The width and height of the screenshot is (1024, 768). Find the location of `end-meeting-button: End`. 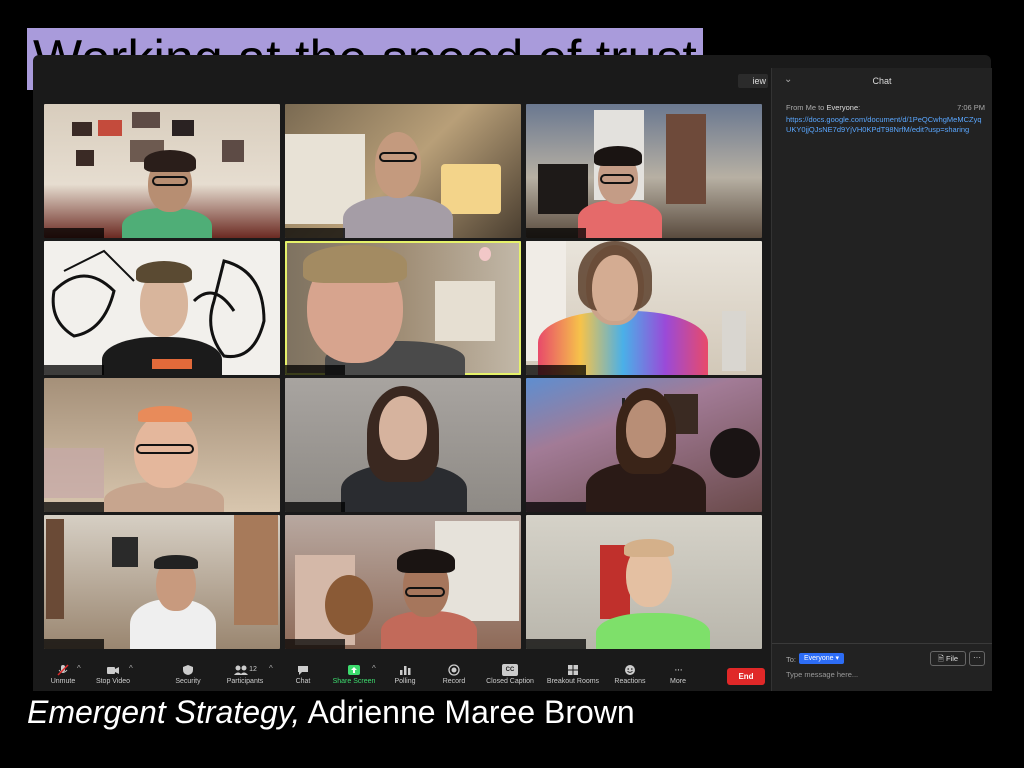

end-meeting-button: End is located at coordinates (746, 676).